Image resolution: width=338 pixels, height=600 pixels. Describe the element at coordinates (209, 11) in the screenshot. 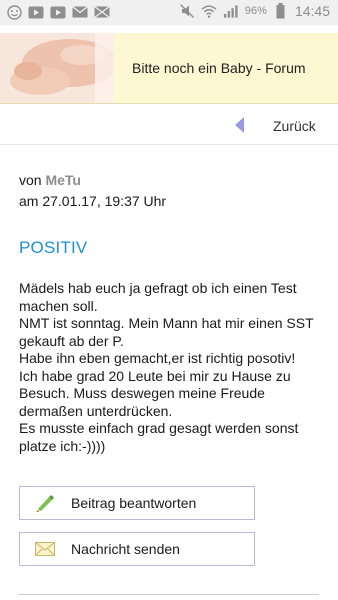

I see `wifi-icon` at that location.